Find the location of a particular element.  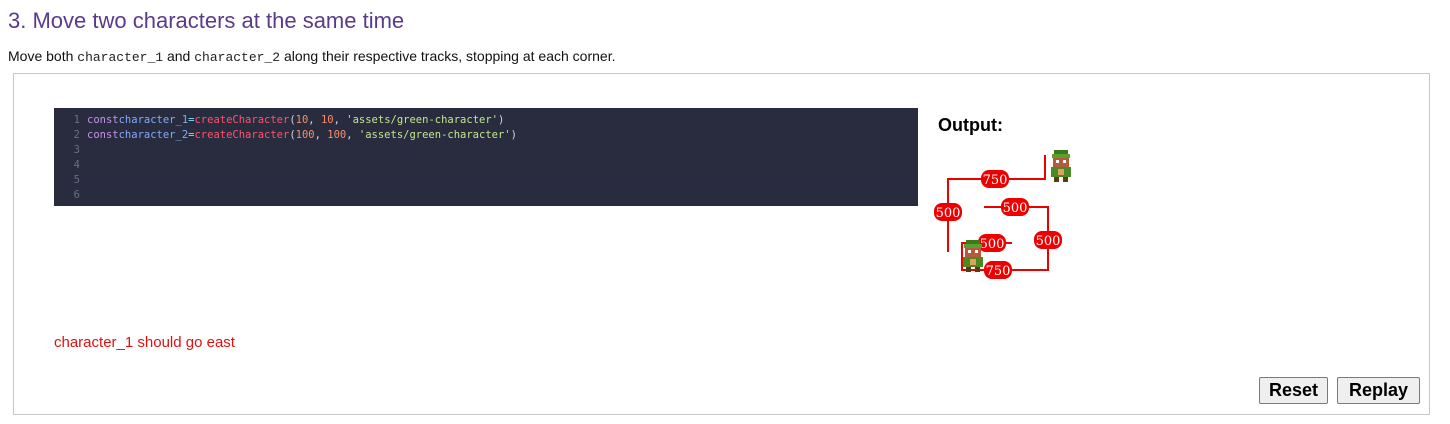

track-label-2: 500 is located at coordinates (948, 212).